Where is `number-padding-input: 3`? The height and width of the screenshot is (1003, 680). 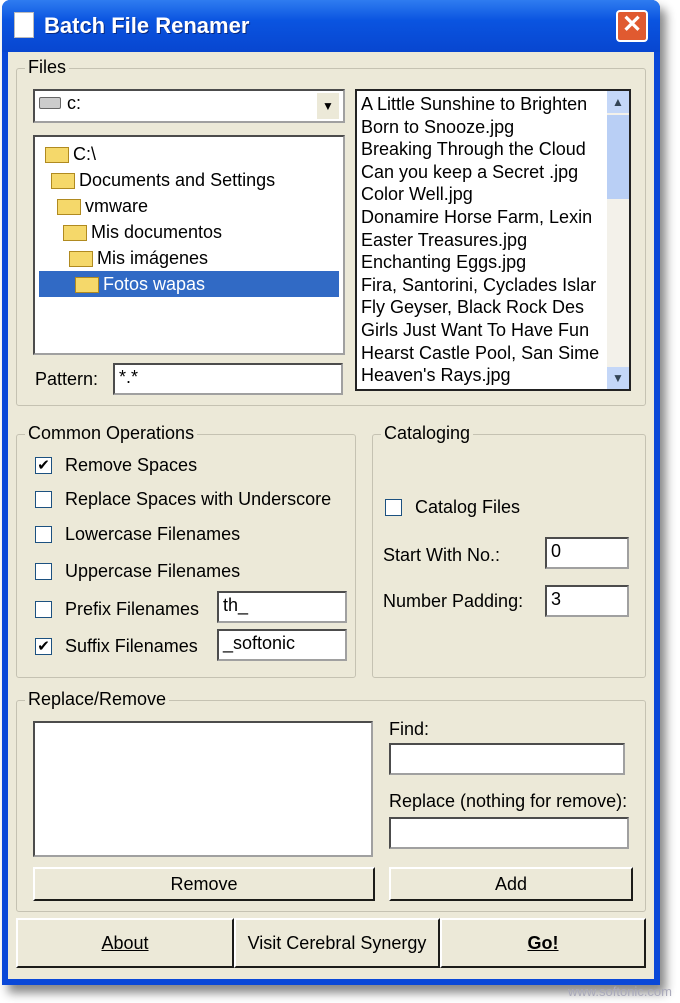 number-padding-input: 3 is located at coordinates (587, 601).